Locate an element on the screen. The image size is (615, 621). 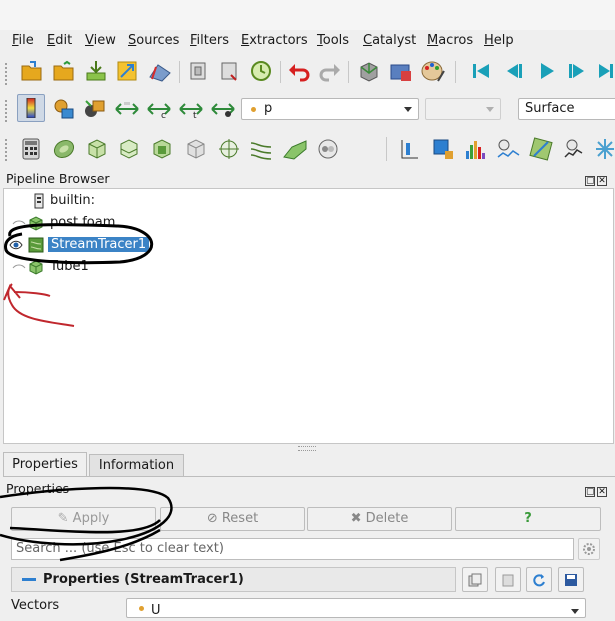
load-state-icon is located at coordinates (96, 71).